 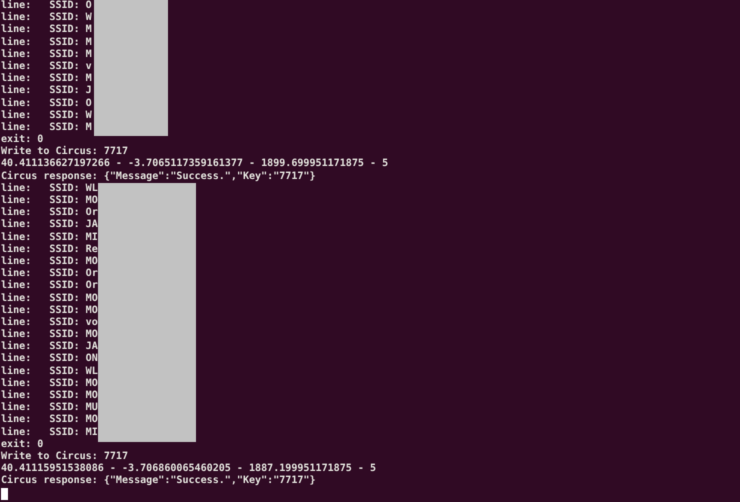 What do you see at coordinates (47, 91) in the screenshot?
I see `terminal-line: line: SSID: J` at bounding box center [47, 91].